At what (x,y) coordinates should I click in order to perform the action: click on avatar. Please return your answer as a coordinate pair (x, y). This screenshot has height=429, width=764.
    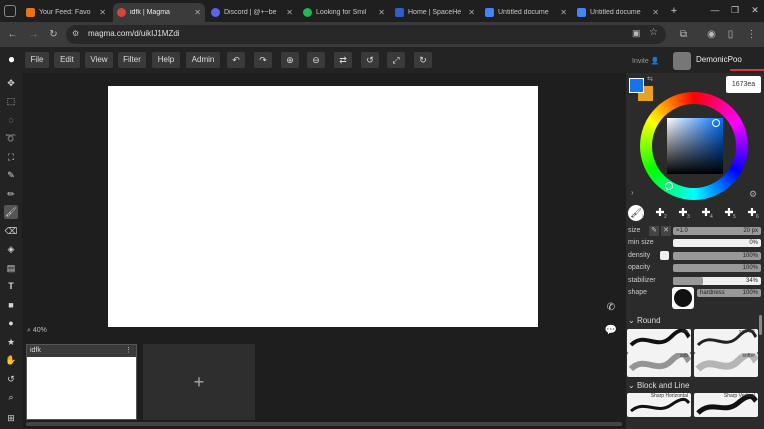
    Looking at the image, I should click on (682, 61).